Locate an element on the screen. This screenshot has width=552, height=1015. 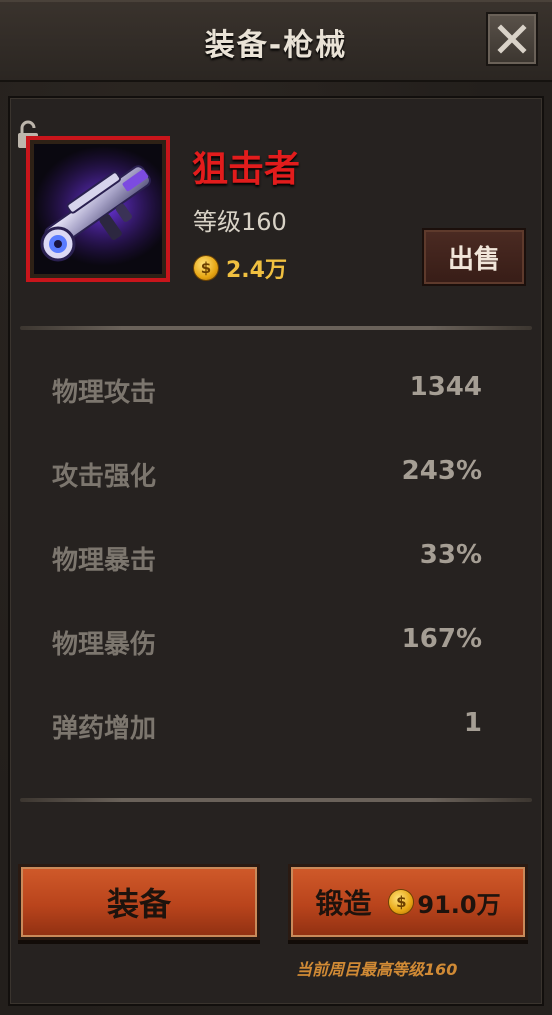
close-button is located at coordinates (512, 39).